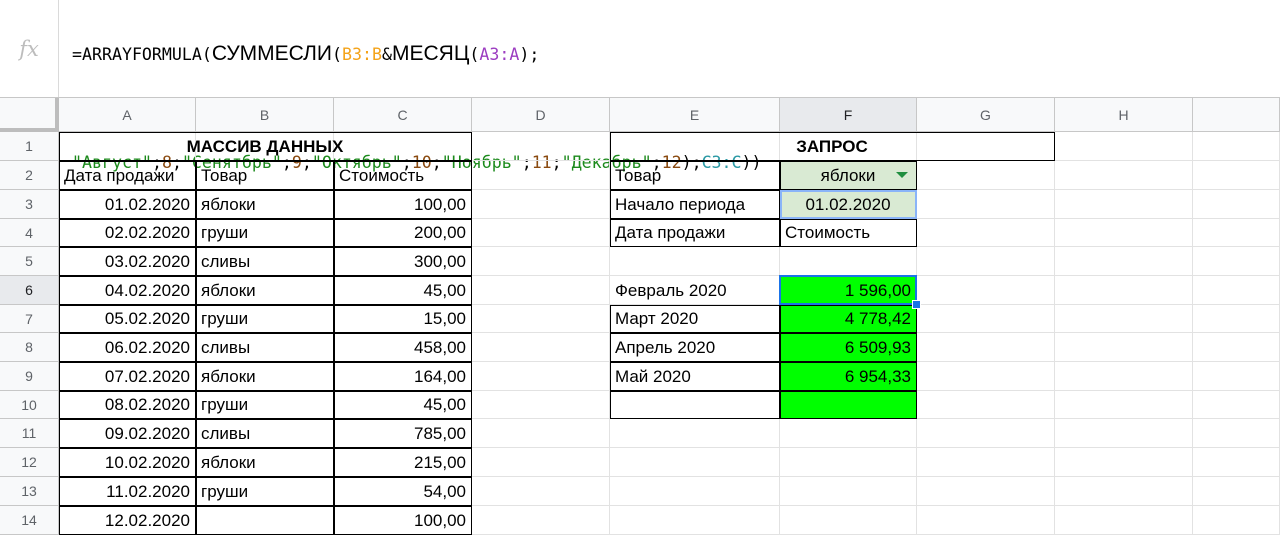 This screenshot has width=1280, height=535. I want to click on sale-date-cell: 02.02.2020, so click(127, 233).